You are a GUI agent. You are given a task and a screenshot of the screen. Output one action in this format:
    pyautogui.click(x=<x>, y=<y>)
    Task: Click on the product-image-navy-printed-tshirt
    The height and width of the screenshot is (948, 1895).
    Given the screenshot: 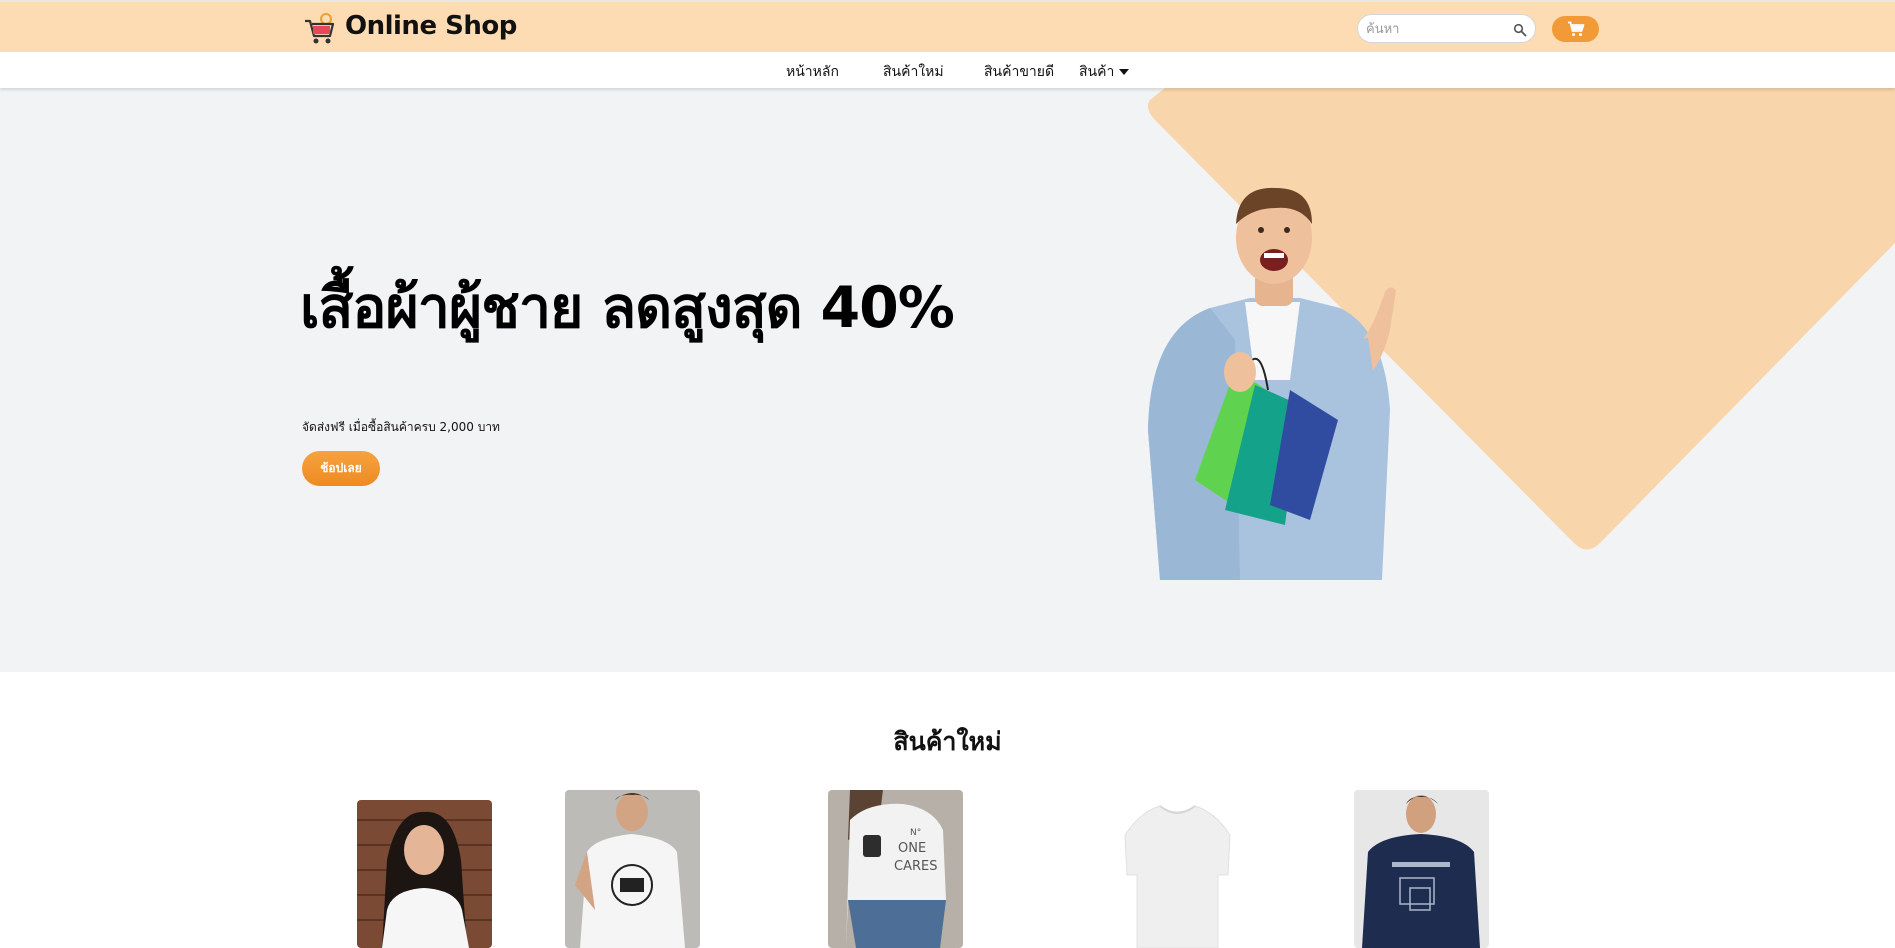 What is the action you would take?
    pyautogui.click(x=1421, y=869)
    